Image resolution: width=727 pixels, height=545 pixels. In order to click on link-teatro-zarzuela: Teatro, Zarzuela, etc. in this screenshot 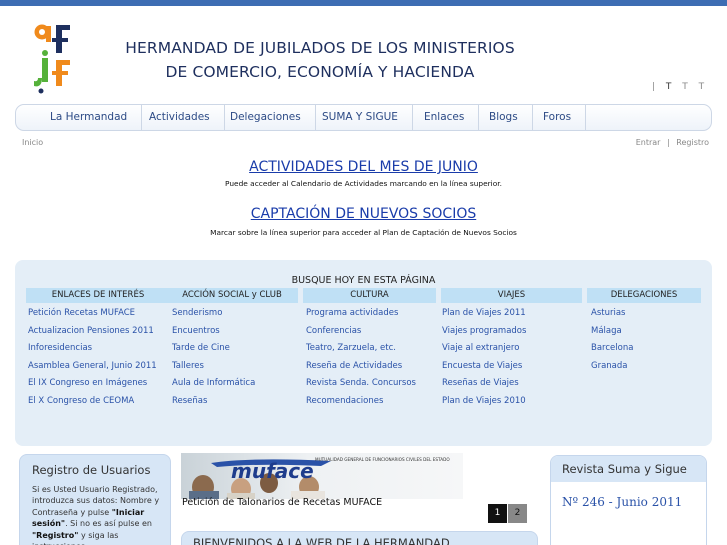, I will do `click(351, 348)`.